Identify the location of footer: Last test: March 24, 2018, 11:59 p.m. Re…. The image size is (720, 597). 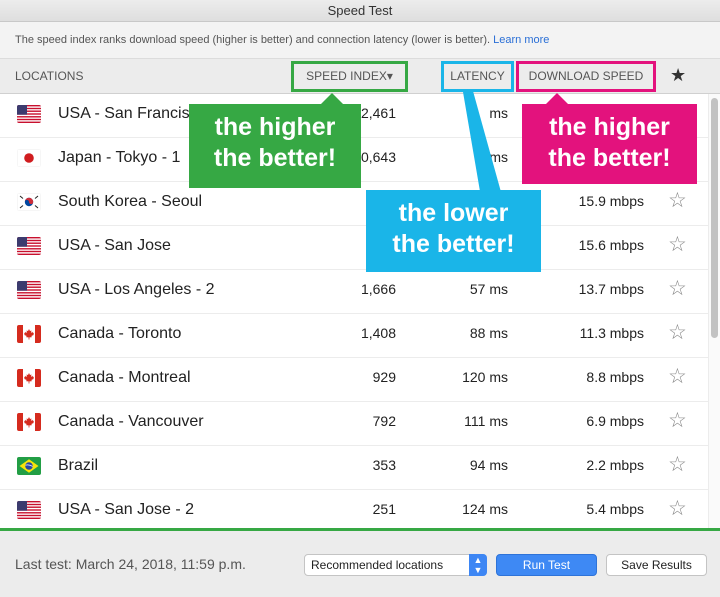
(360, 564).